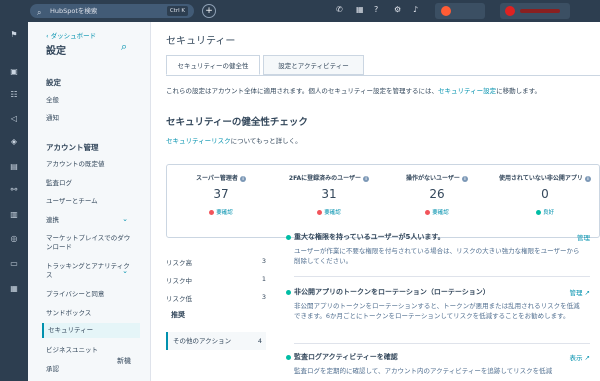  I want to click on back-to-dashboard-link: ‹ ダッシュボード, so click(71, 35).